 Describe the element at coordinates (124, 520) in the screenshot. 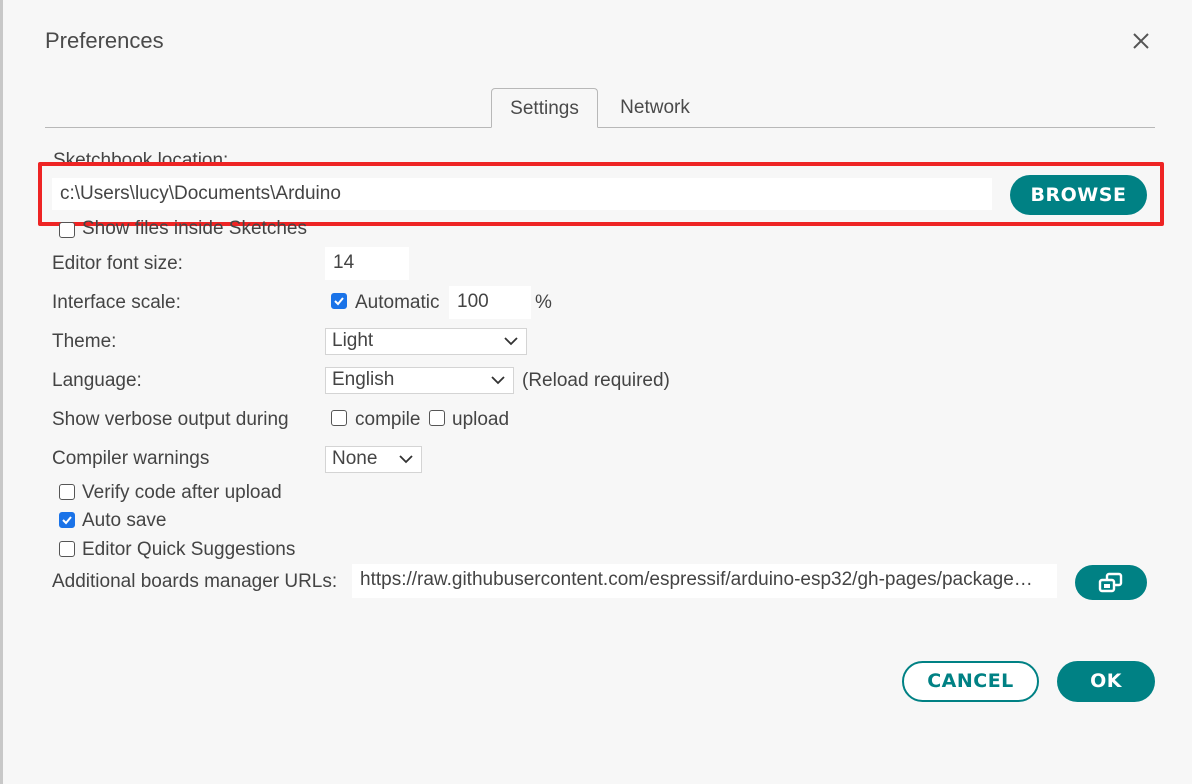

I see `auto-save-label: Auto save` at that location.